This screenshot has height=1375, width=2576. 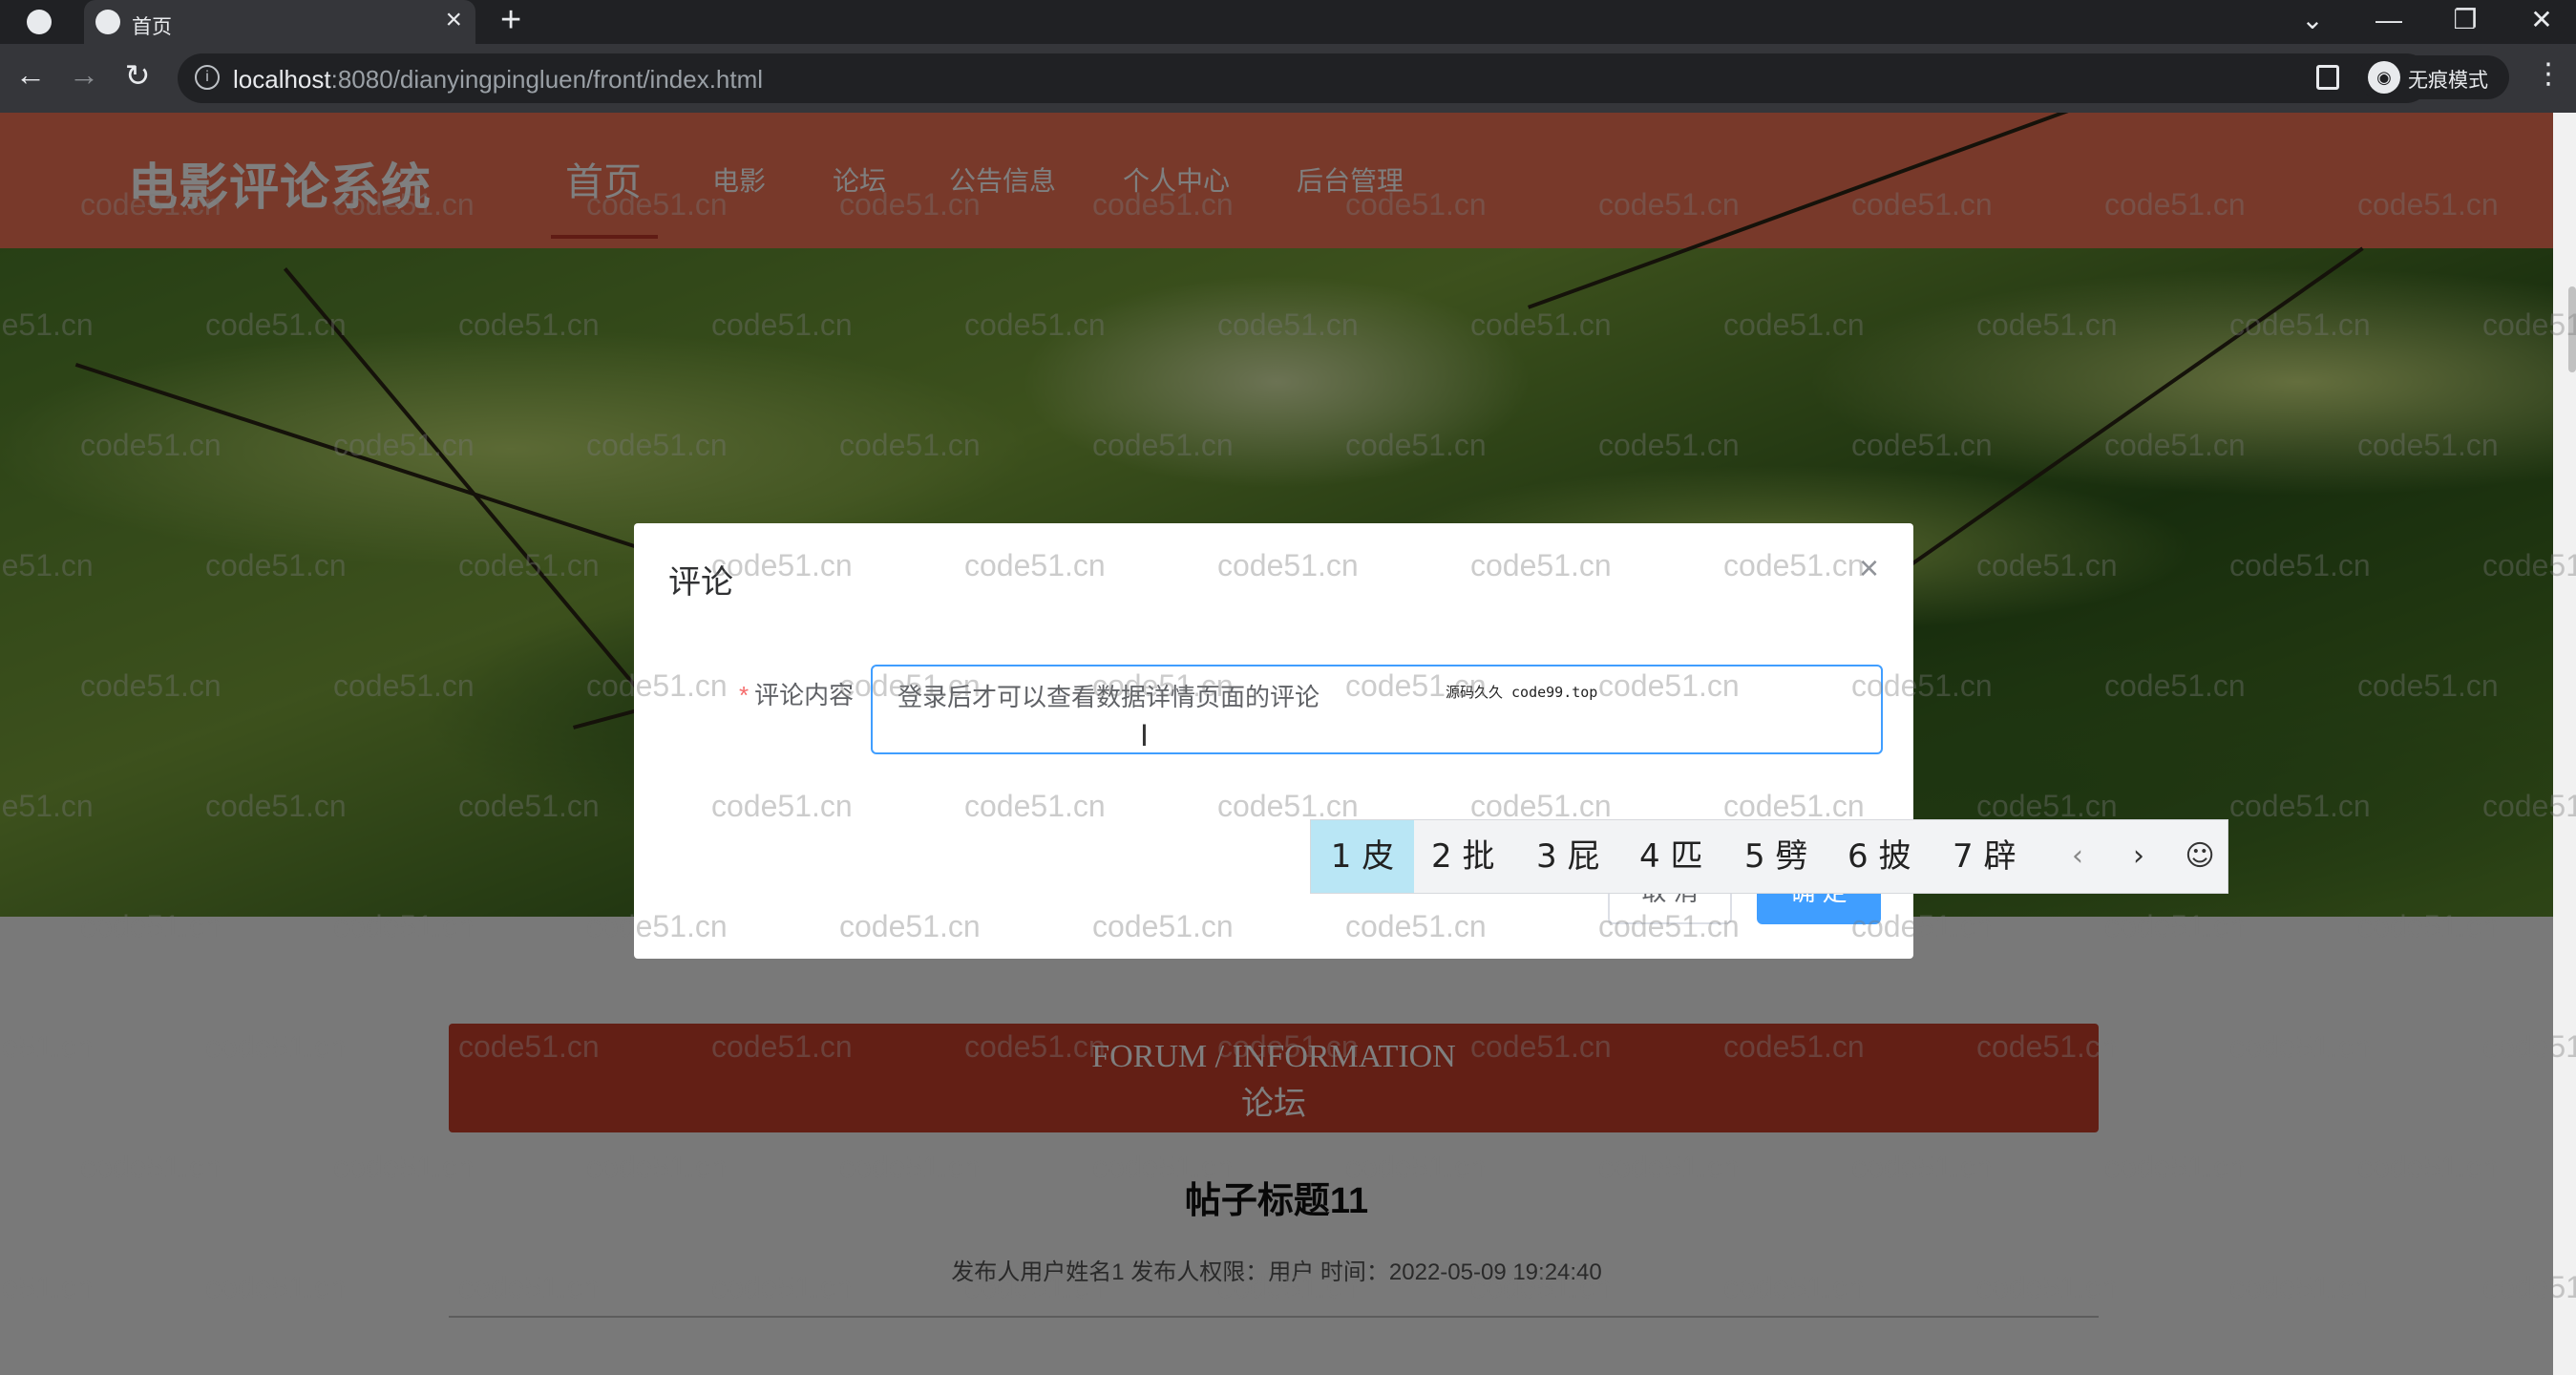 I want to click on dialog-title: 评论, so click(x=700, y=583).